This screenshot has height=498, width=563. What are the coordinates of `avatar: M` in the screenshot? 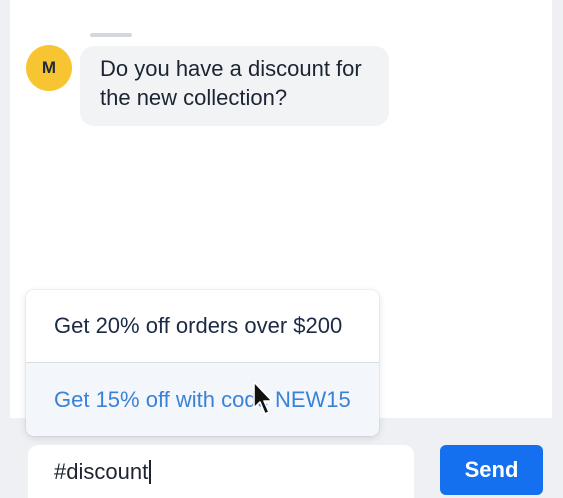 It's located at (49, 68).